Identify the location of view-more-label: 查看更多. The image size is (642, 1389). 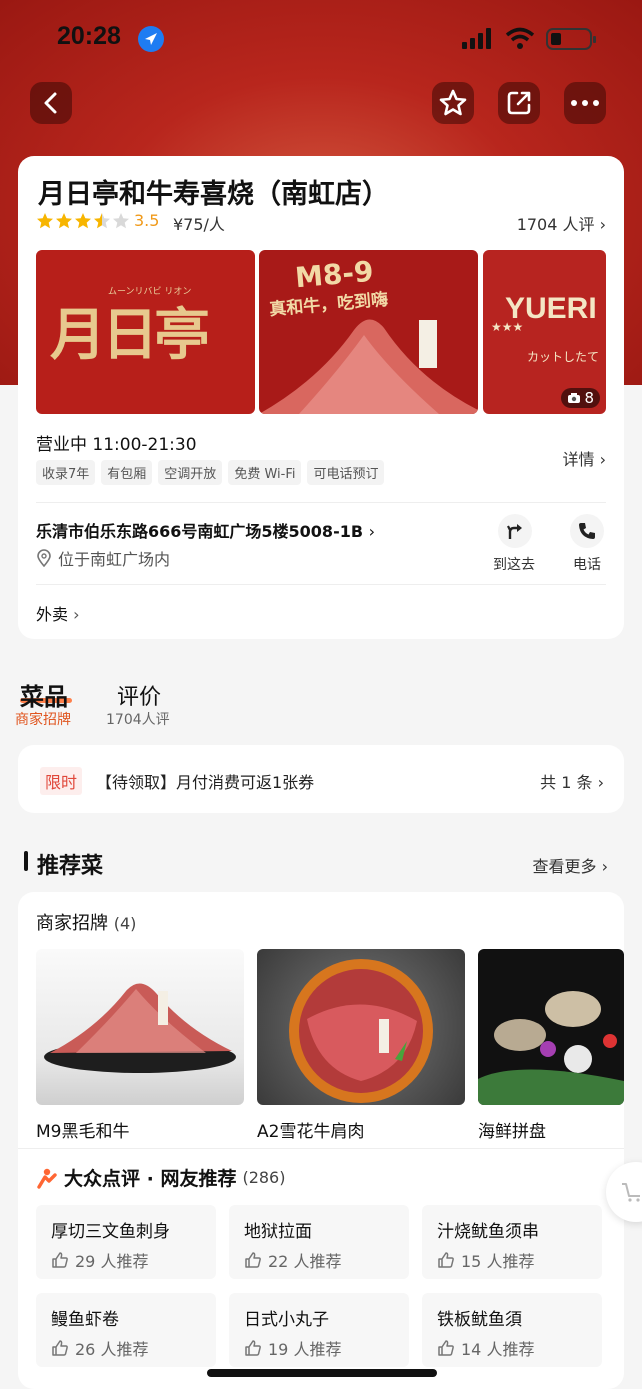
(564, 866).